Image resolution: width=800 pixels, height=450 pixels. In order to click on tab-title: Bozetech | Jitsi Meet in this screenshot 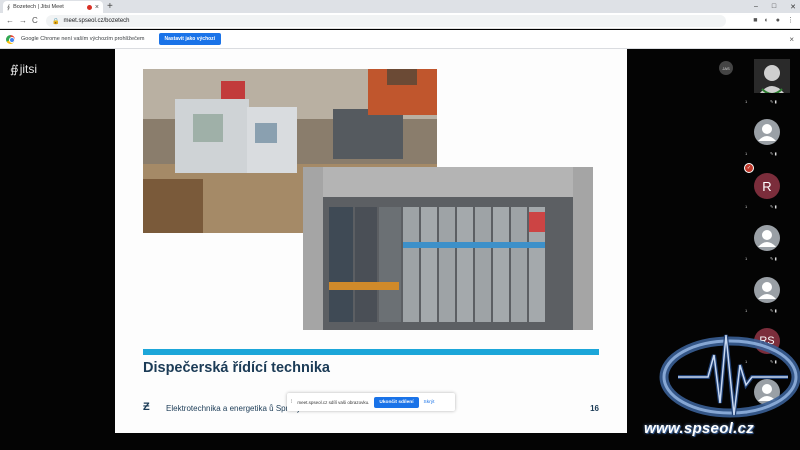, I will do `click(38, 7)`.